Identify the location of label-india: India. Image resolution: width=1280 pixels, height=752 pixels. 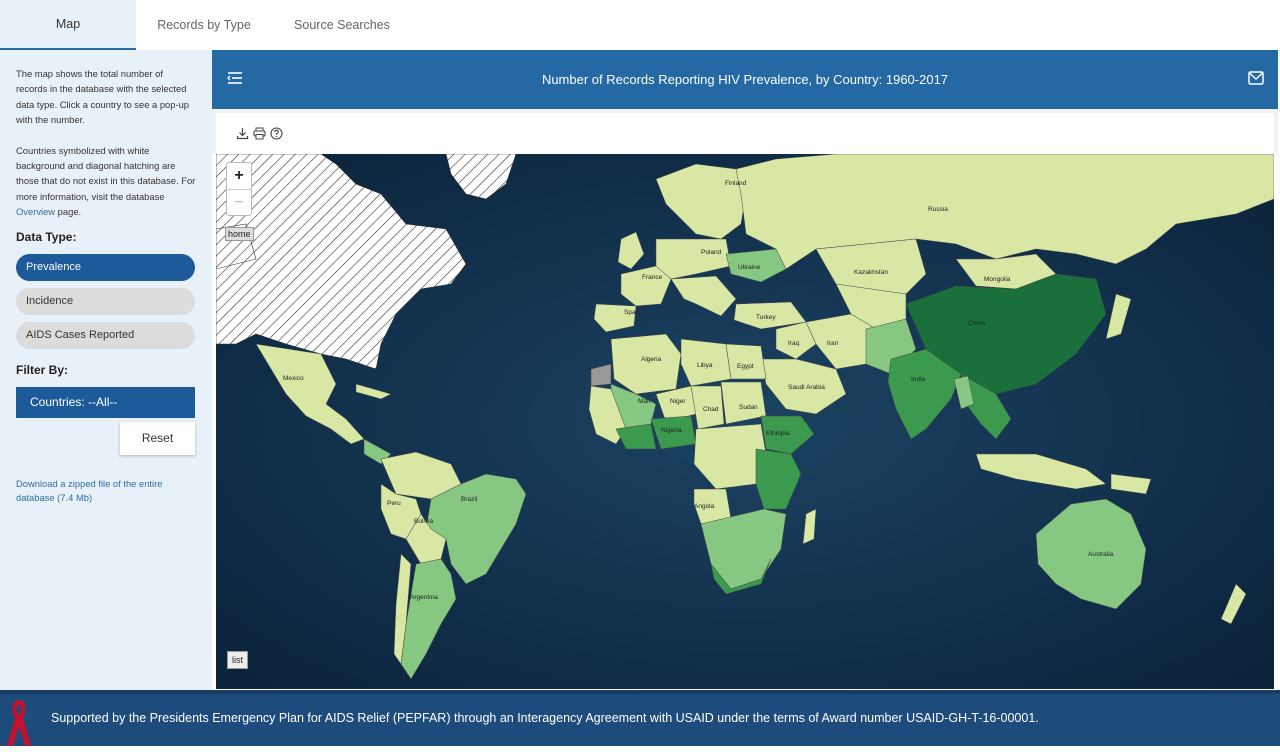
(918, 379).